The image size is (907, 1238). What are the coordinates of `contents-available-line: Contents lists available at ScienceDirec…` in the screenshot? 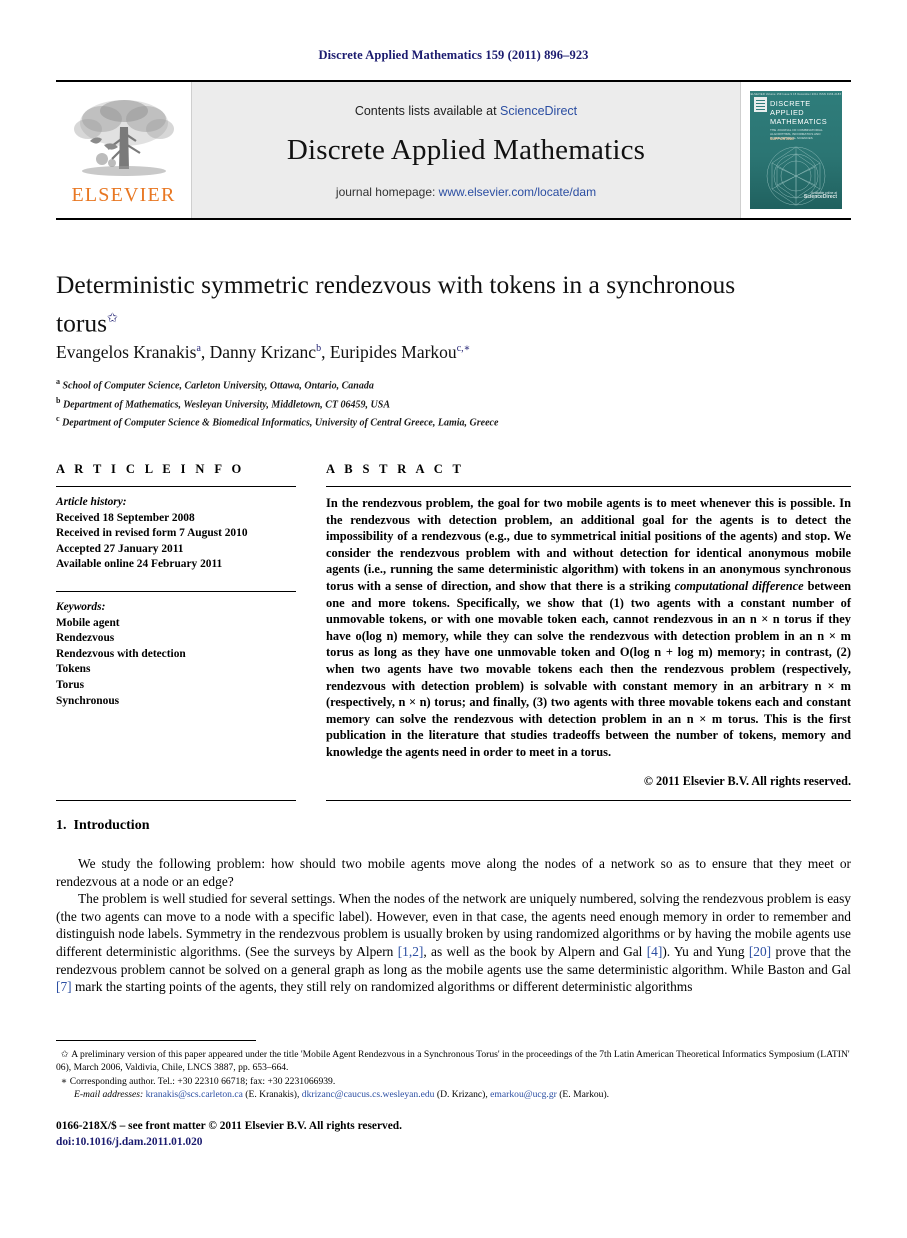 It's located at (466, 111).